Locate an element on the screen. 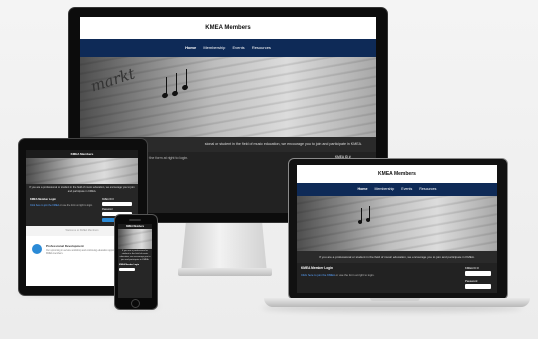  laptop-nav-events: Events is located at coordinates (406, 189).